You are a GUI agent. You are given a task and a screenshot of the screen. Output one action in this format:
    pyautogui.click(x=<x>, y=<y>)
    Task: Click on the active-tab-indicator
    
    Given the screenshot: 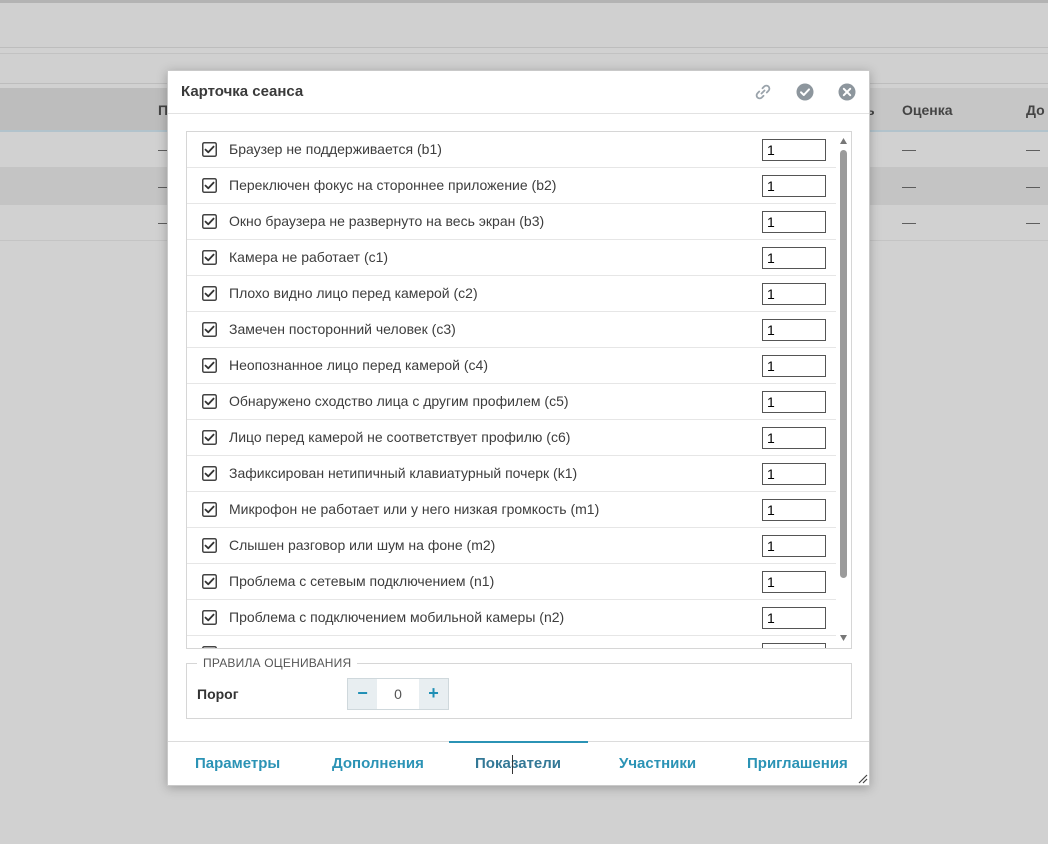 What is the action you would take?
    pyautogui.click(x=518, y=742)
    